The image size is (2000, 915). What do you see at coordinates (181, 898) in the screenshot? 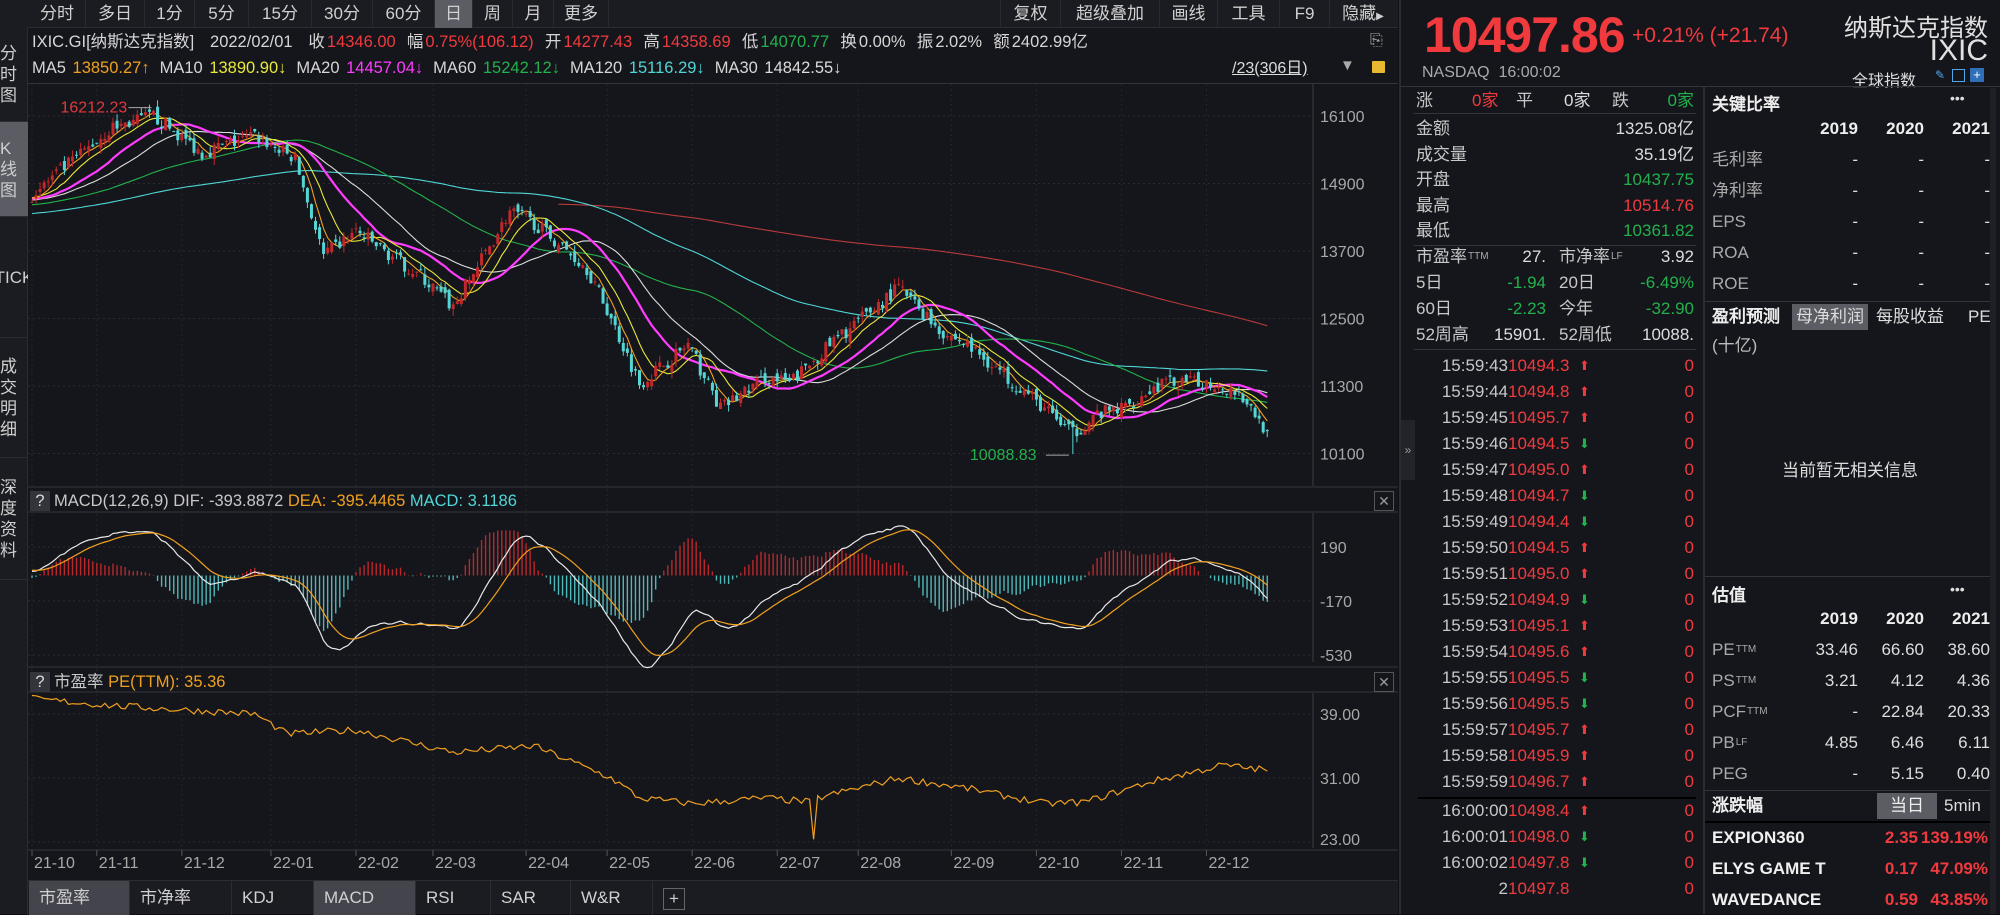
I see `tab-pb: 市净率` at bounding box center [181, 898].